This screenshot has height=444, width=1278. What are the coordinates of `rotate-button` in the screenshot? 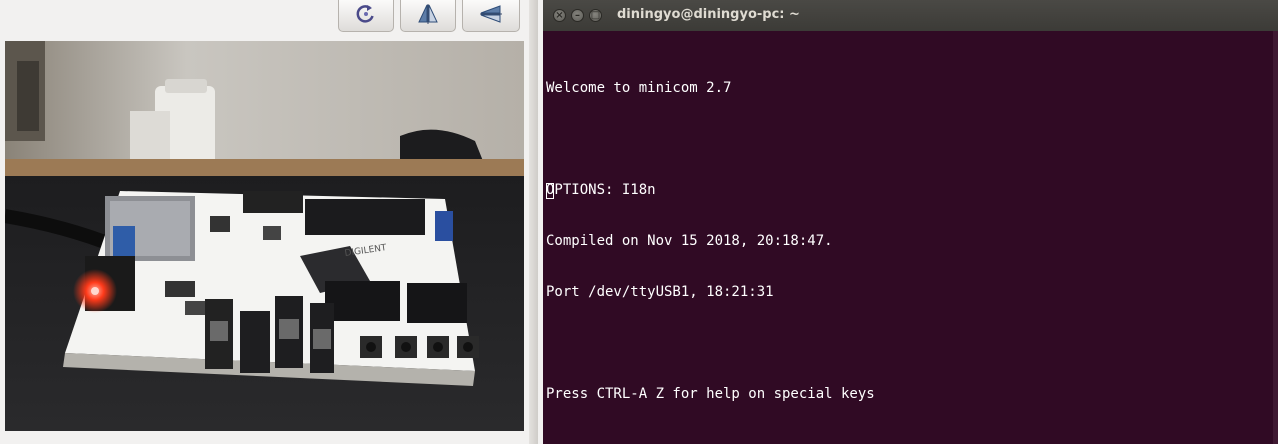 It's located at (366, 16).